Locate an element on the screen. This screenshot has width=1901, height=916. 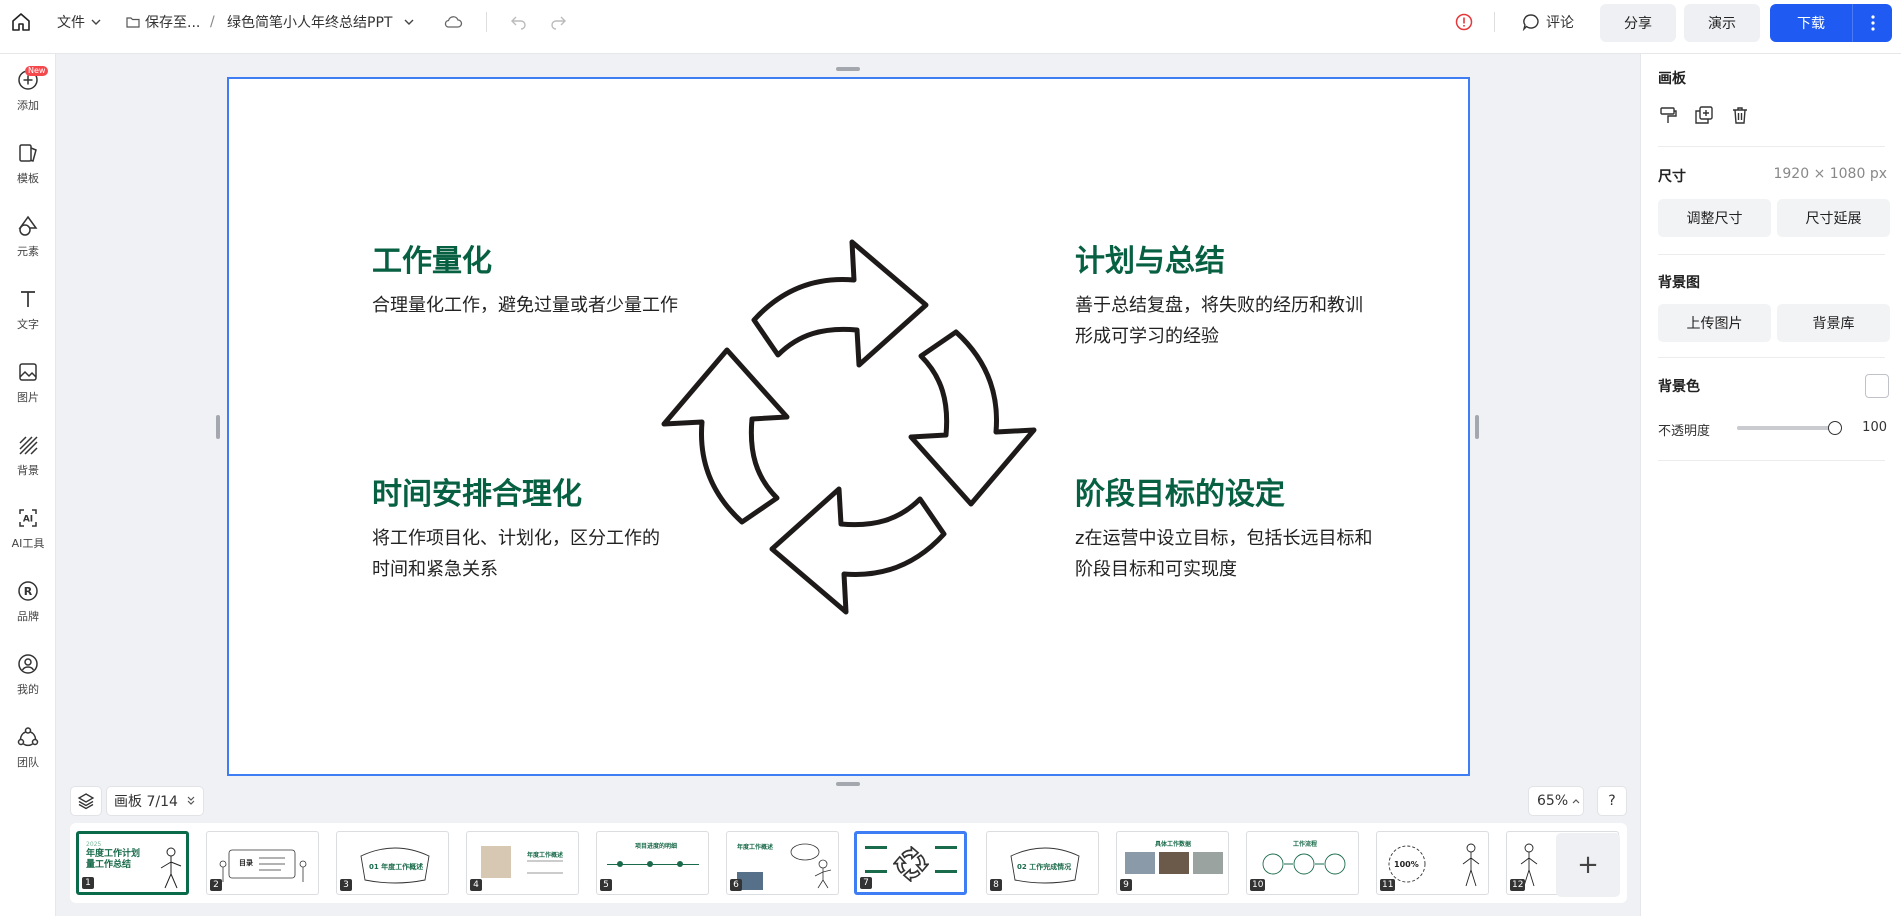
comment-button: 评论 is located at coordinates (1548, 22).